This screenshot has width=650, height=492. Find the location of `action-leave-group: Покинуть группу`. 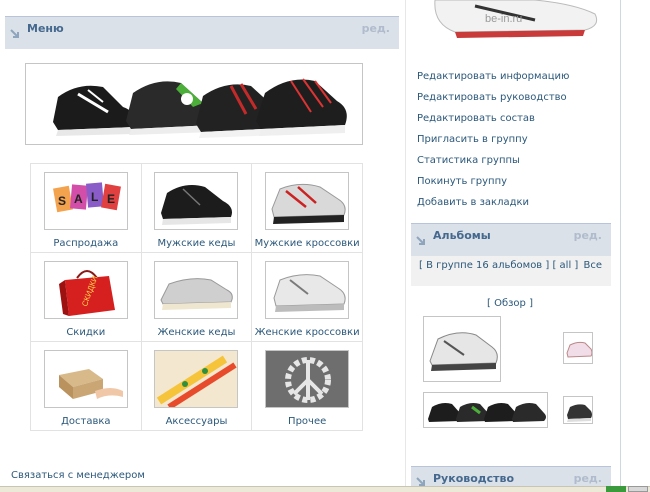

action-leave-group: Покинуть группу is located at coordinates (493, 185).